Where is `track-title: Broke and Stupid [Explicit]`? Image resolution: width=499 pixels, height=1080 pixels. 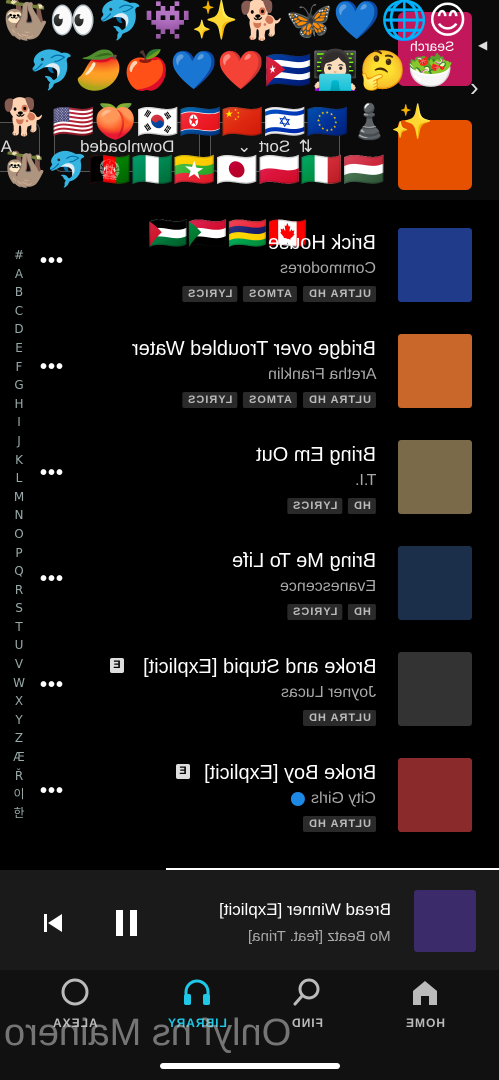 track-title: Broke and Stupid [Explicit] is located at coordinates (259, 667).